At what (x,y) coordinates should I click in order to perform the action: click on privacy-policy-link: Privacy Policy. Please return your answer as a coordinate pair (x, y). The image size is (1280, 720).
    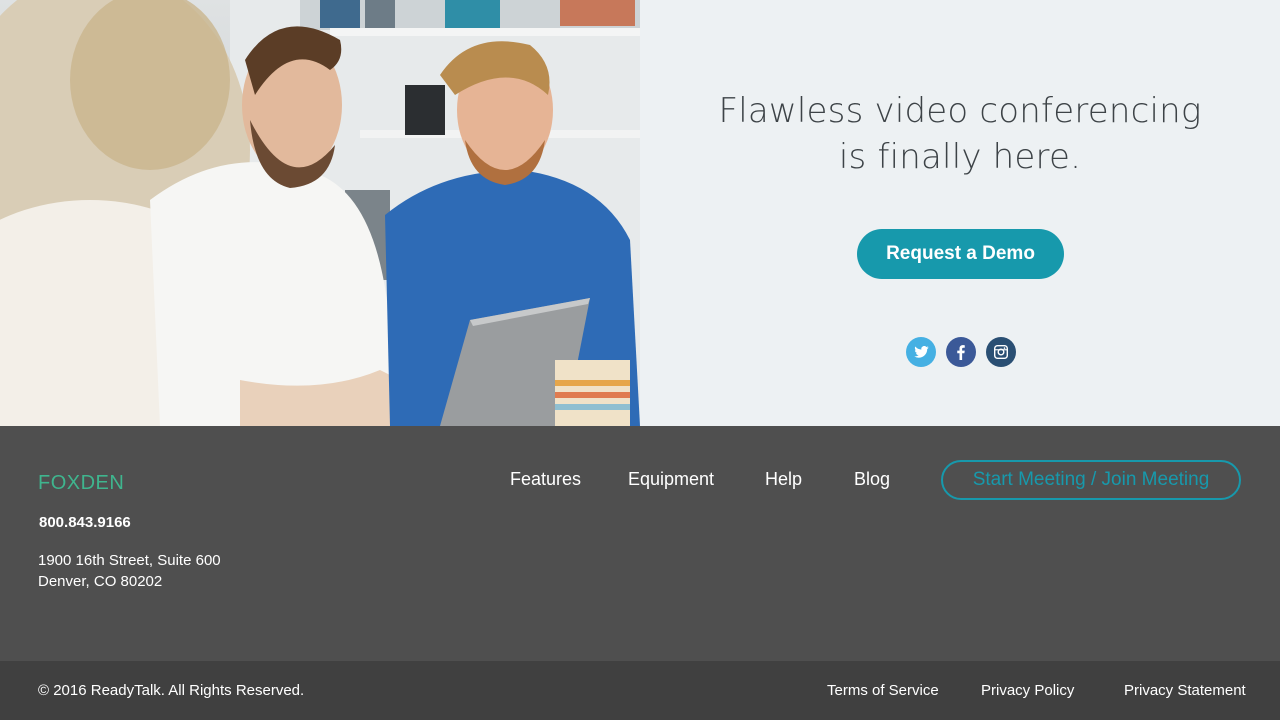
    Looking at the image, I should click on (1027, 690).